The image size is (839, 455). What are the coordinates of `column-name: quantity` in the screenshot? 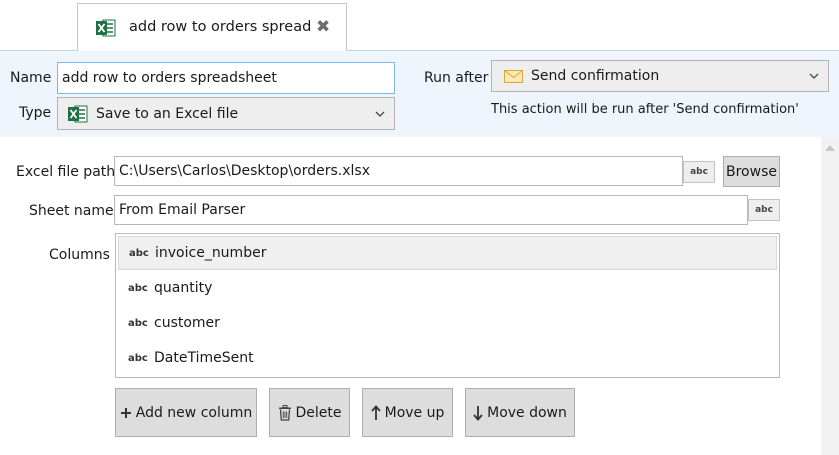 It's located at (183, 288).